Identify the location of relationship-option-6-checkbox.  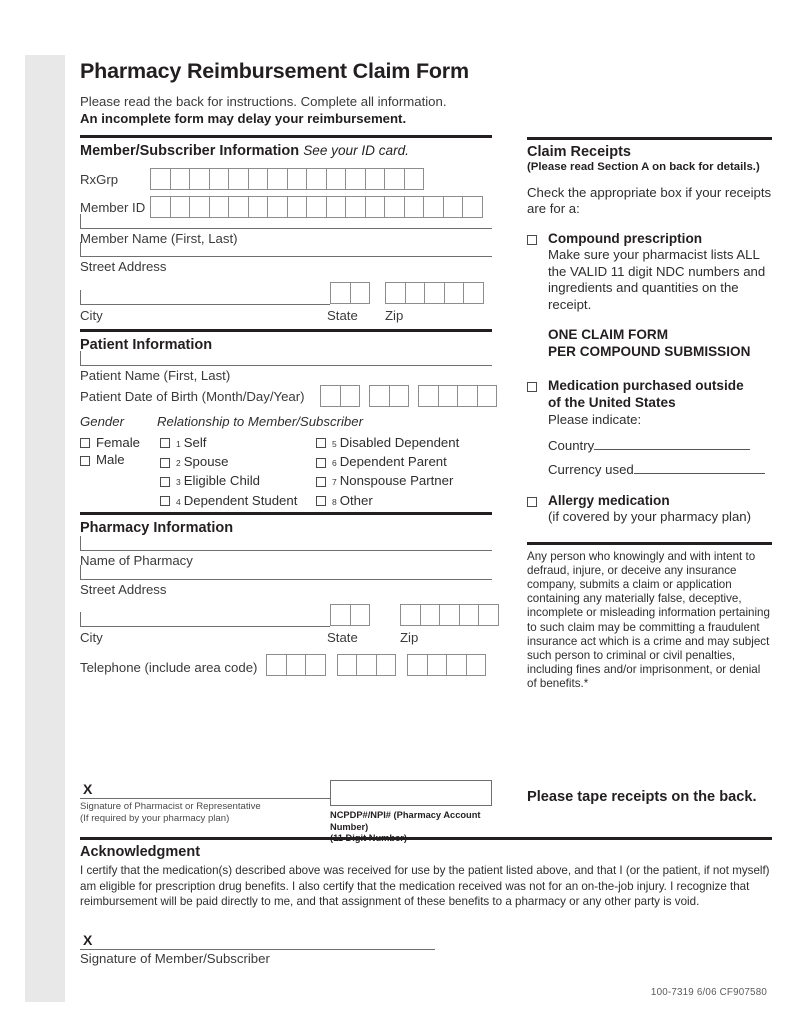
(321, 462).